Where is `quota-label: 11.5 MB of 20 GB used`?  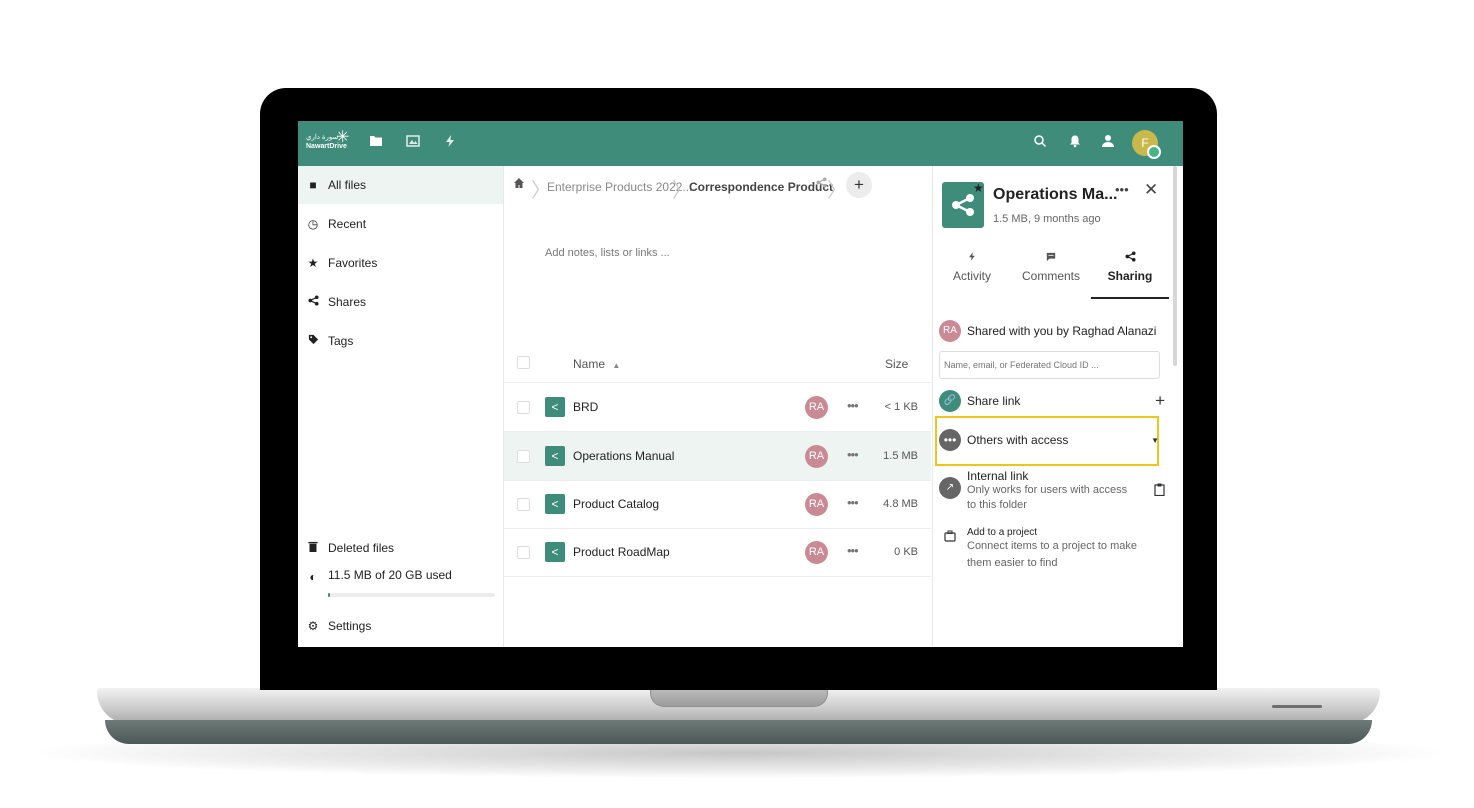
quota-label: 11.5 MB of 20 GB used is located at coordinates (390, 575).